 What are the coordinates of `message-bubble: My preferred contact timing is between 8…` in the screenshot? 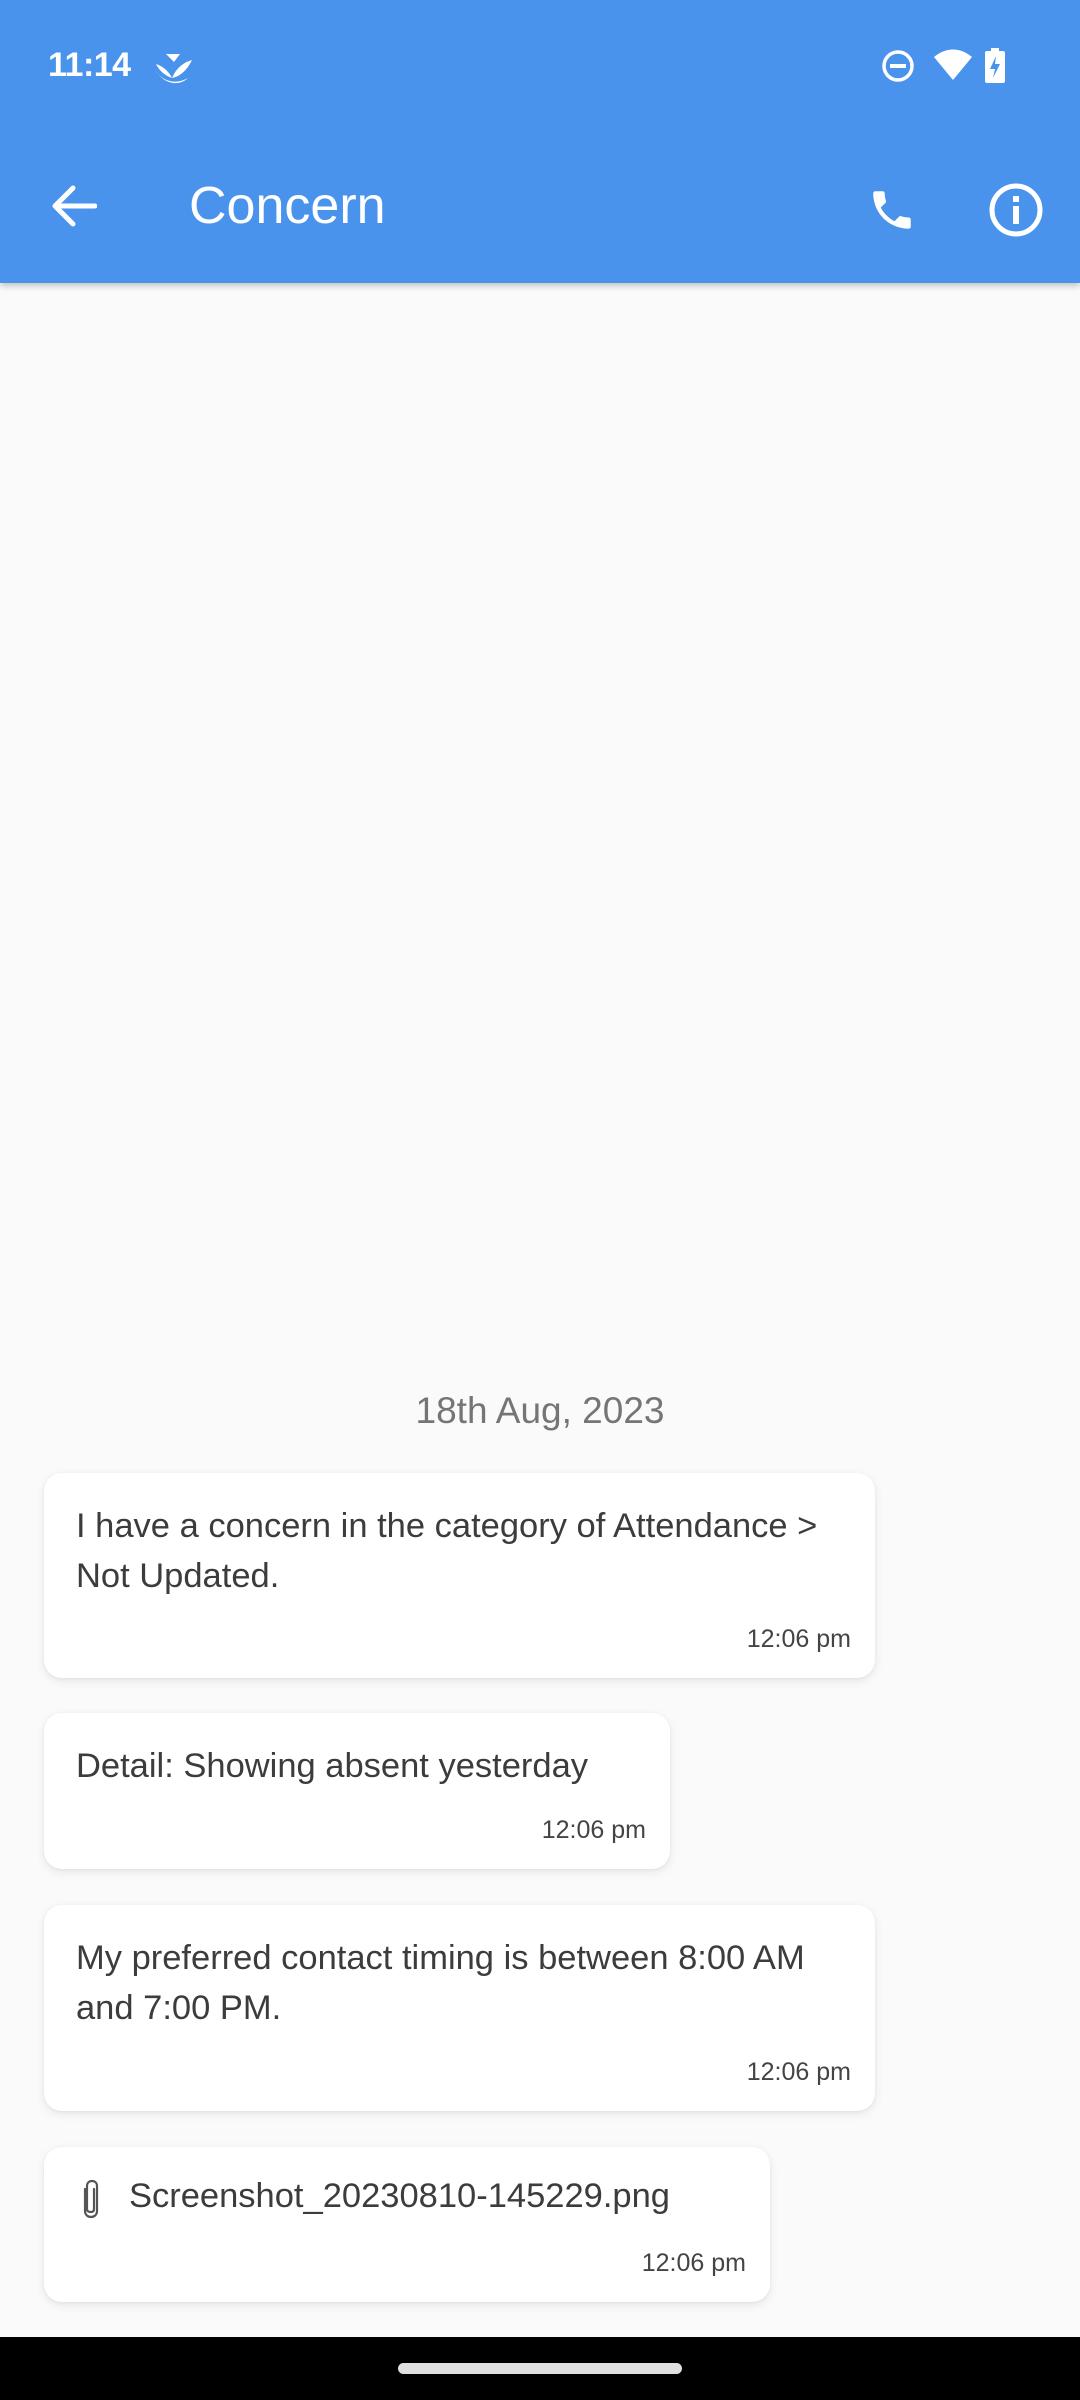 It's located at (459, 2008).